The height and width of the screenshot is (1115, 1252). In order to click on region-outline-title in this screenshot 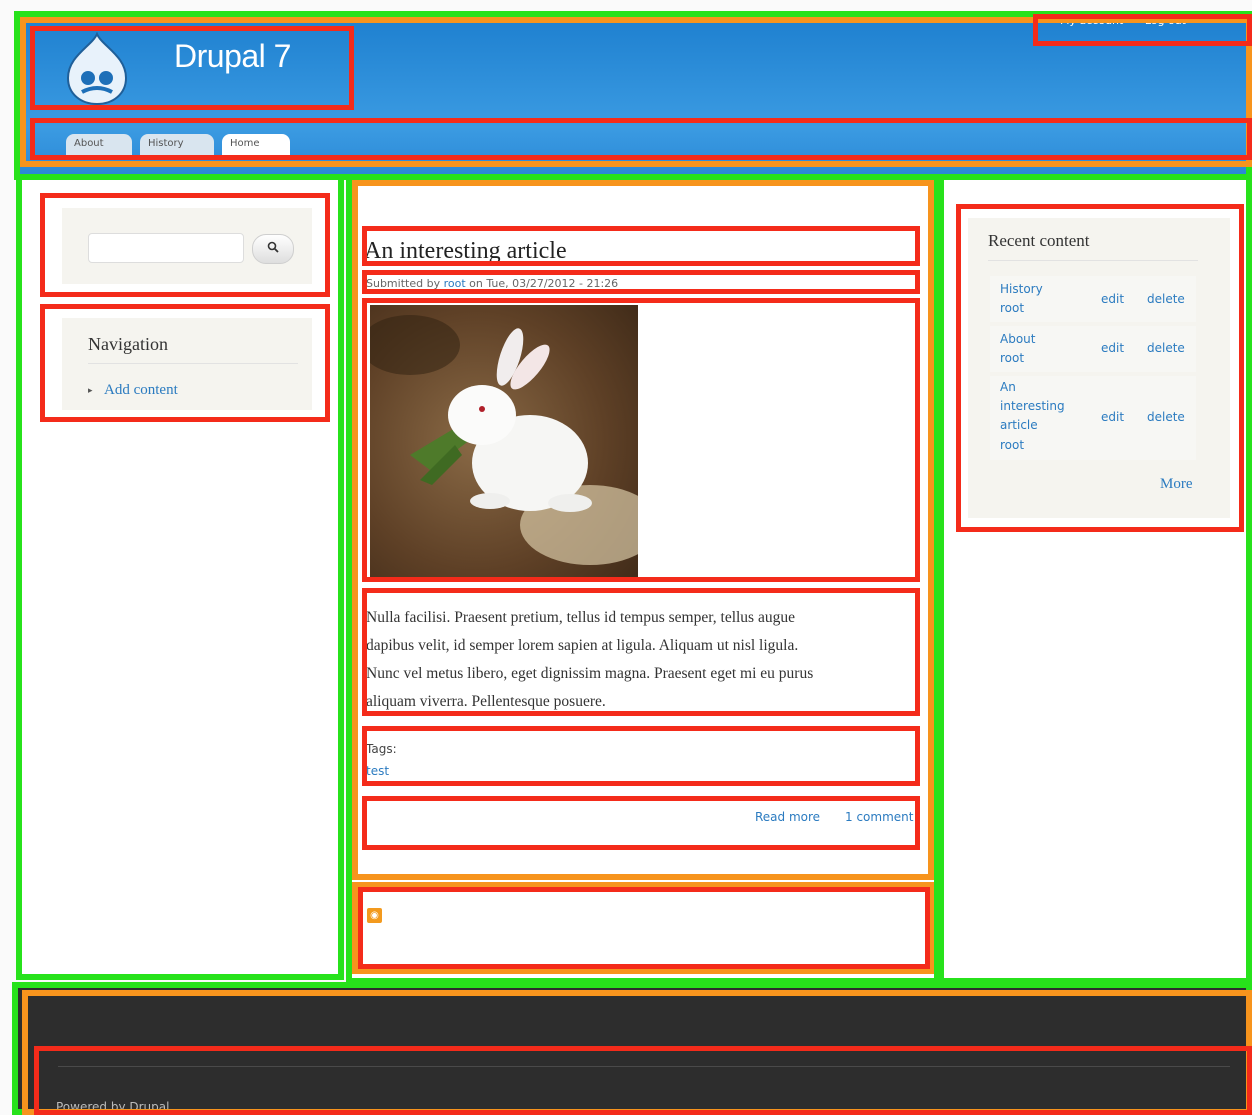, I will do `click(641, 246)`.